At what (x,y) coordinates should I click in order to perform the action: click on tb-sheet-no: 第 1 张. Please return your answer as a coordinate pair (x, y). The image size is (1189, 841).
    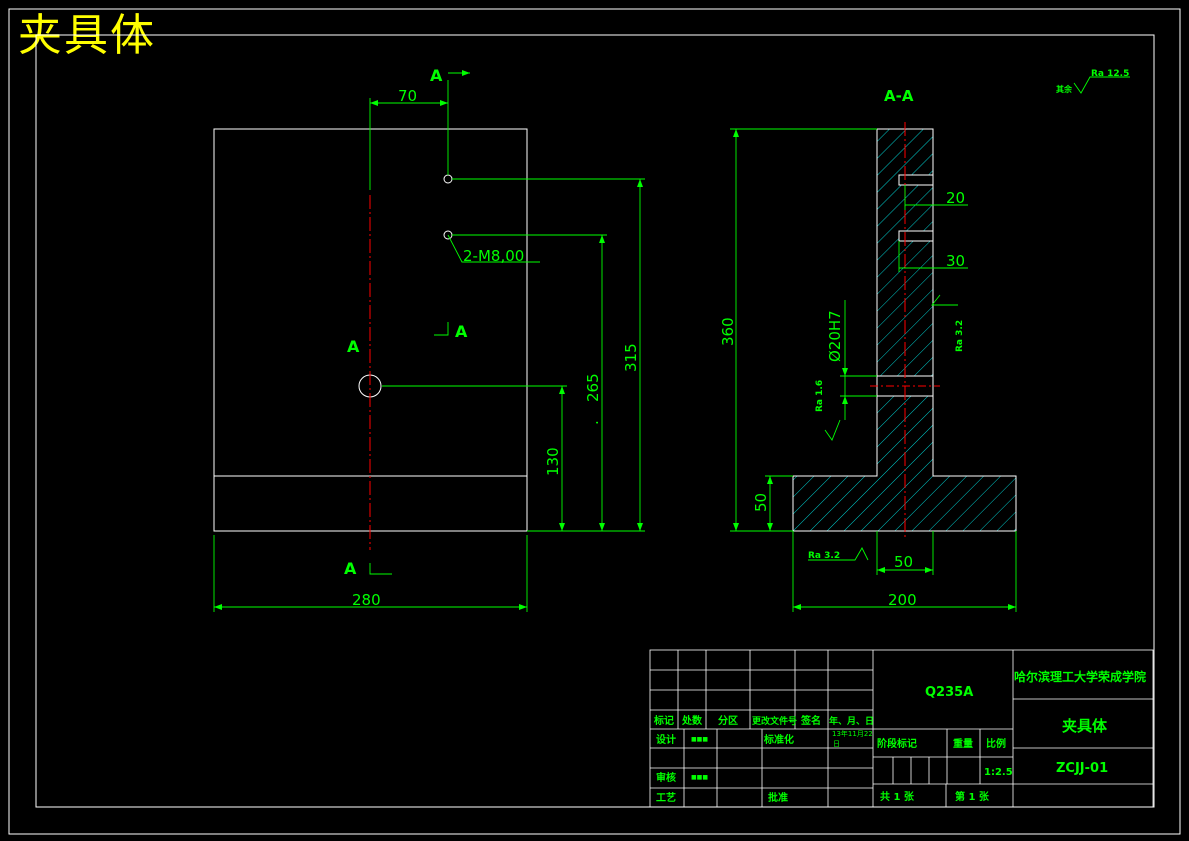
    Looking at the image, I should click on (972, 796).